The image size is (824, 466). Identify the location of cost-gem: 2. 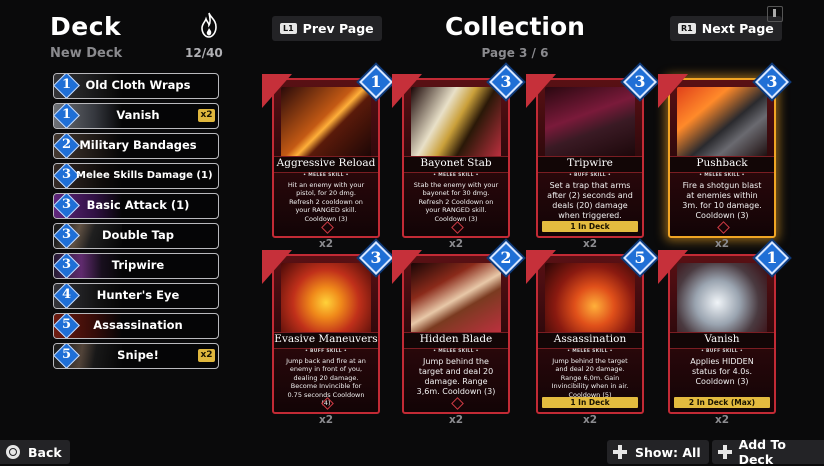
(506, 258).